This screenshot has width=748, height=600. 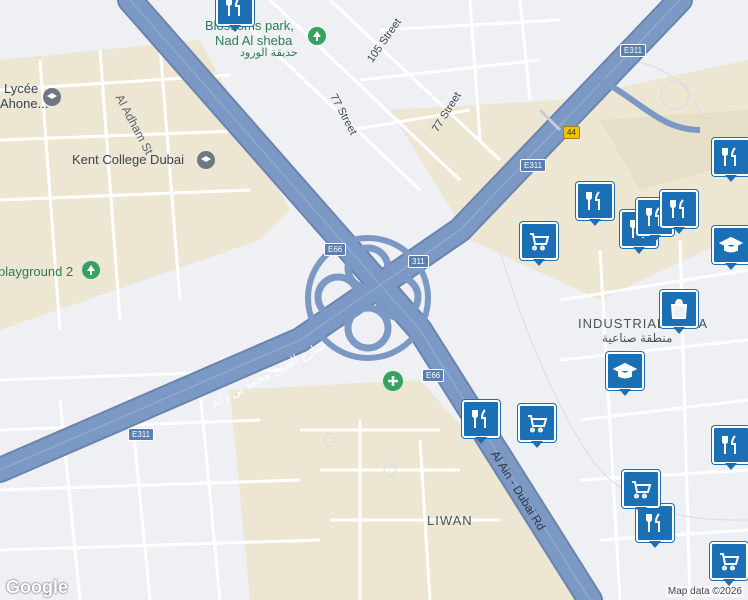 What do you see at coordinates (37, 271) in the screenshot?
I see `playground-label: playground 2` at bounding box center [37, 271].